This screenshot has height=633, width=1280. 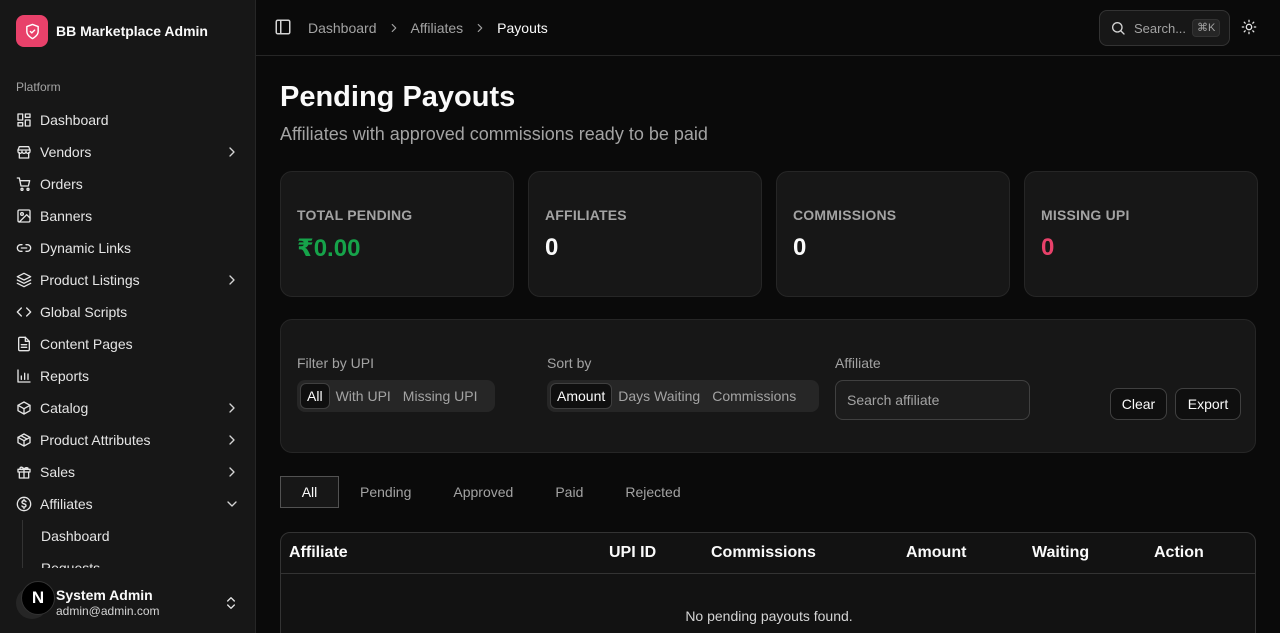 What do you see at coordinates (659, 396) in the screenshot?
I see `sort-option-days-waiting: Days Waiting` at bounding box center [659, 396].